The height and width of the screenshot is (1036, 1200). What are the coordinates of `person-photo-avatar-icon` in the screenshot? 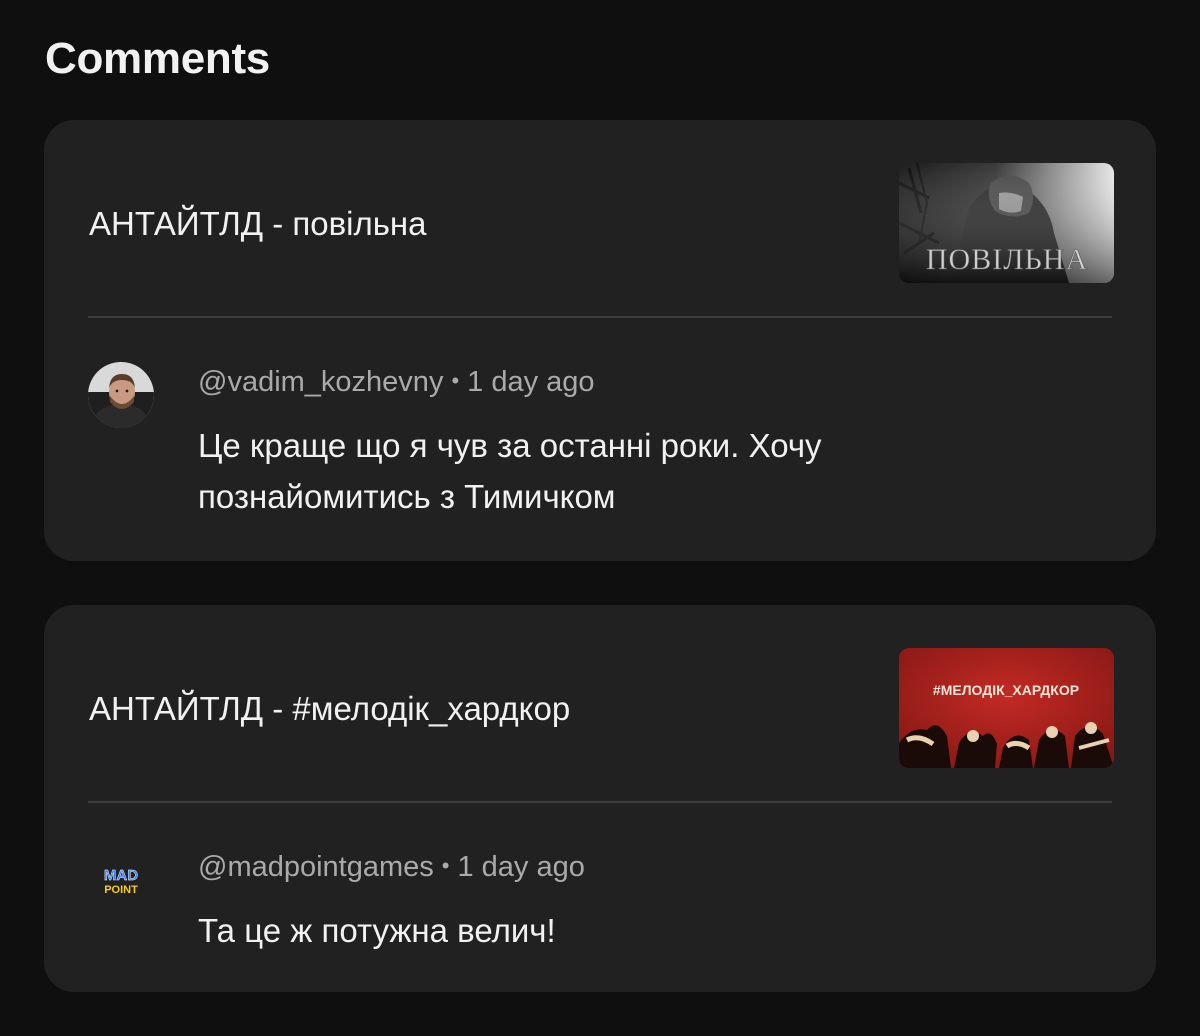 It's located at (121, 395).